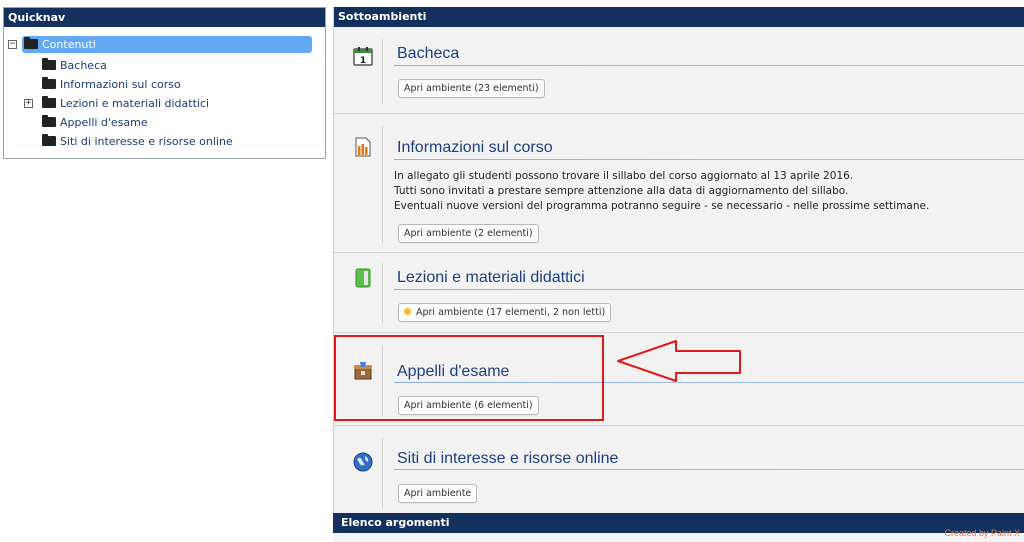  I want to click on svg-text: 1, so click(363, 61).